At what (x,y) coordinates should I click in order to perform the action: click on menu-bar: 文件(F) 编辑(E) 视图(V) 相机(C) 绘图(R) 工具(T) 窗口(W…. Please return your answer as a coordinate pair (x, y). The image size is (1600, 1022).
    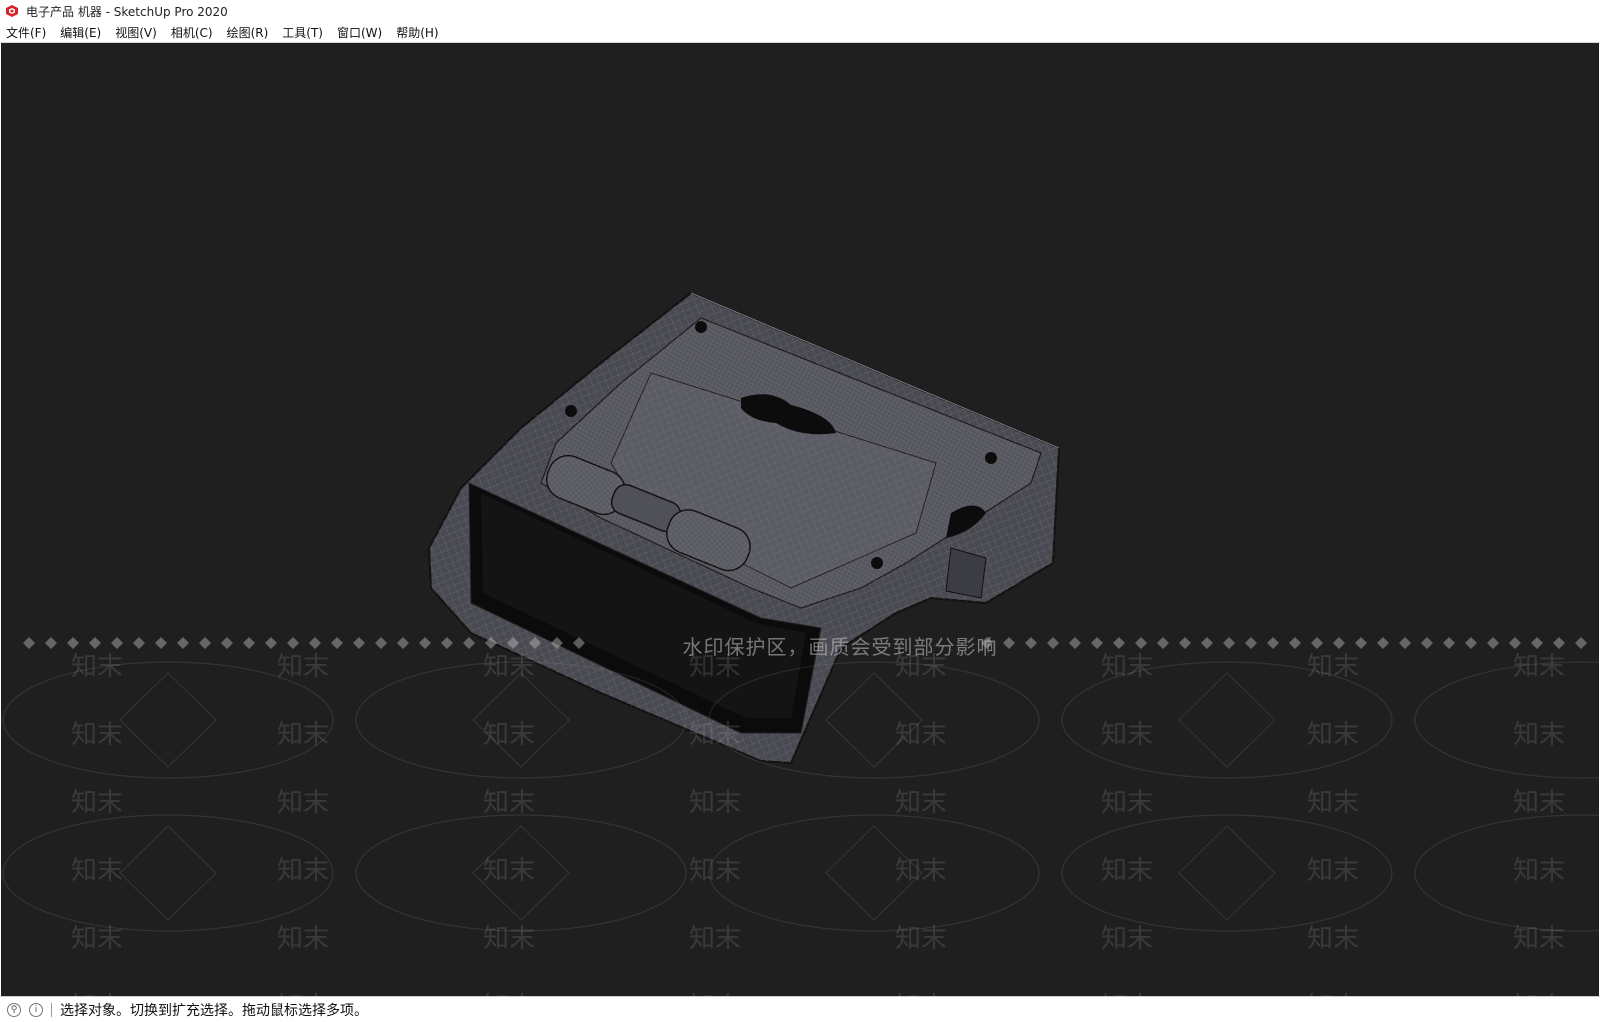
    Looking at the image, I should click on (800, 32).